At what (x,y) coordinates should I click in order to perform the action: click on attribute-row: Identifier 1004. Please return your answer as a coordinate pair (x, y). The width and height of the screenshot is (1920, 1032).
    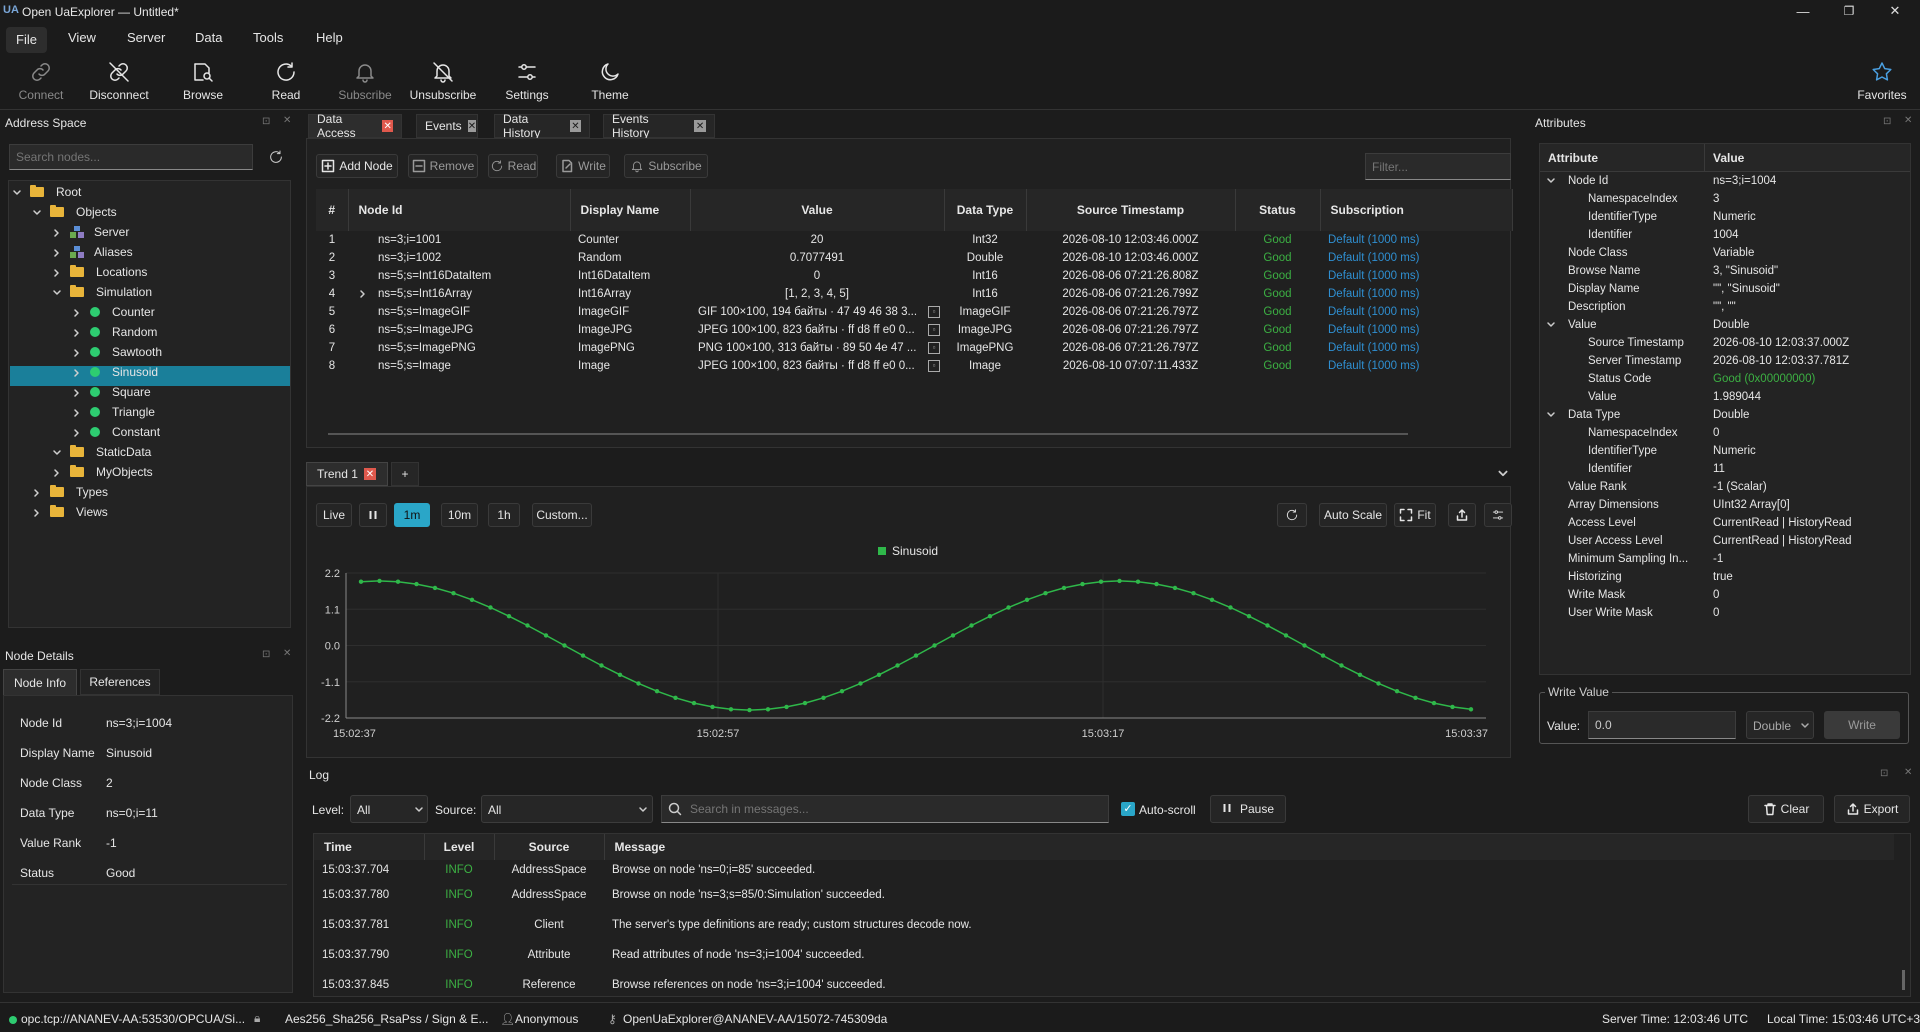
    Looking at the image, I should click on (1725, 236).